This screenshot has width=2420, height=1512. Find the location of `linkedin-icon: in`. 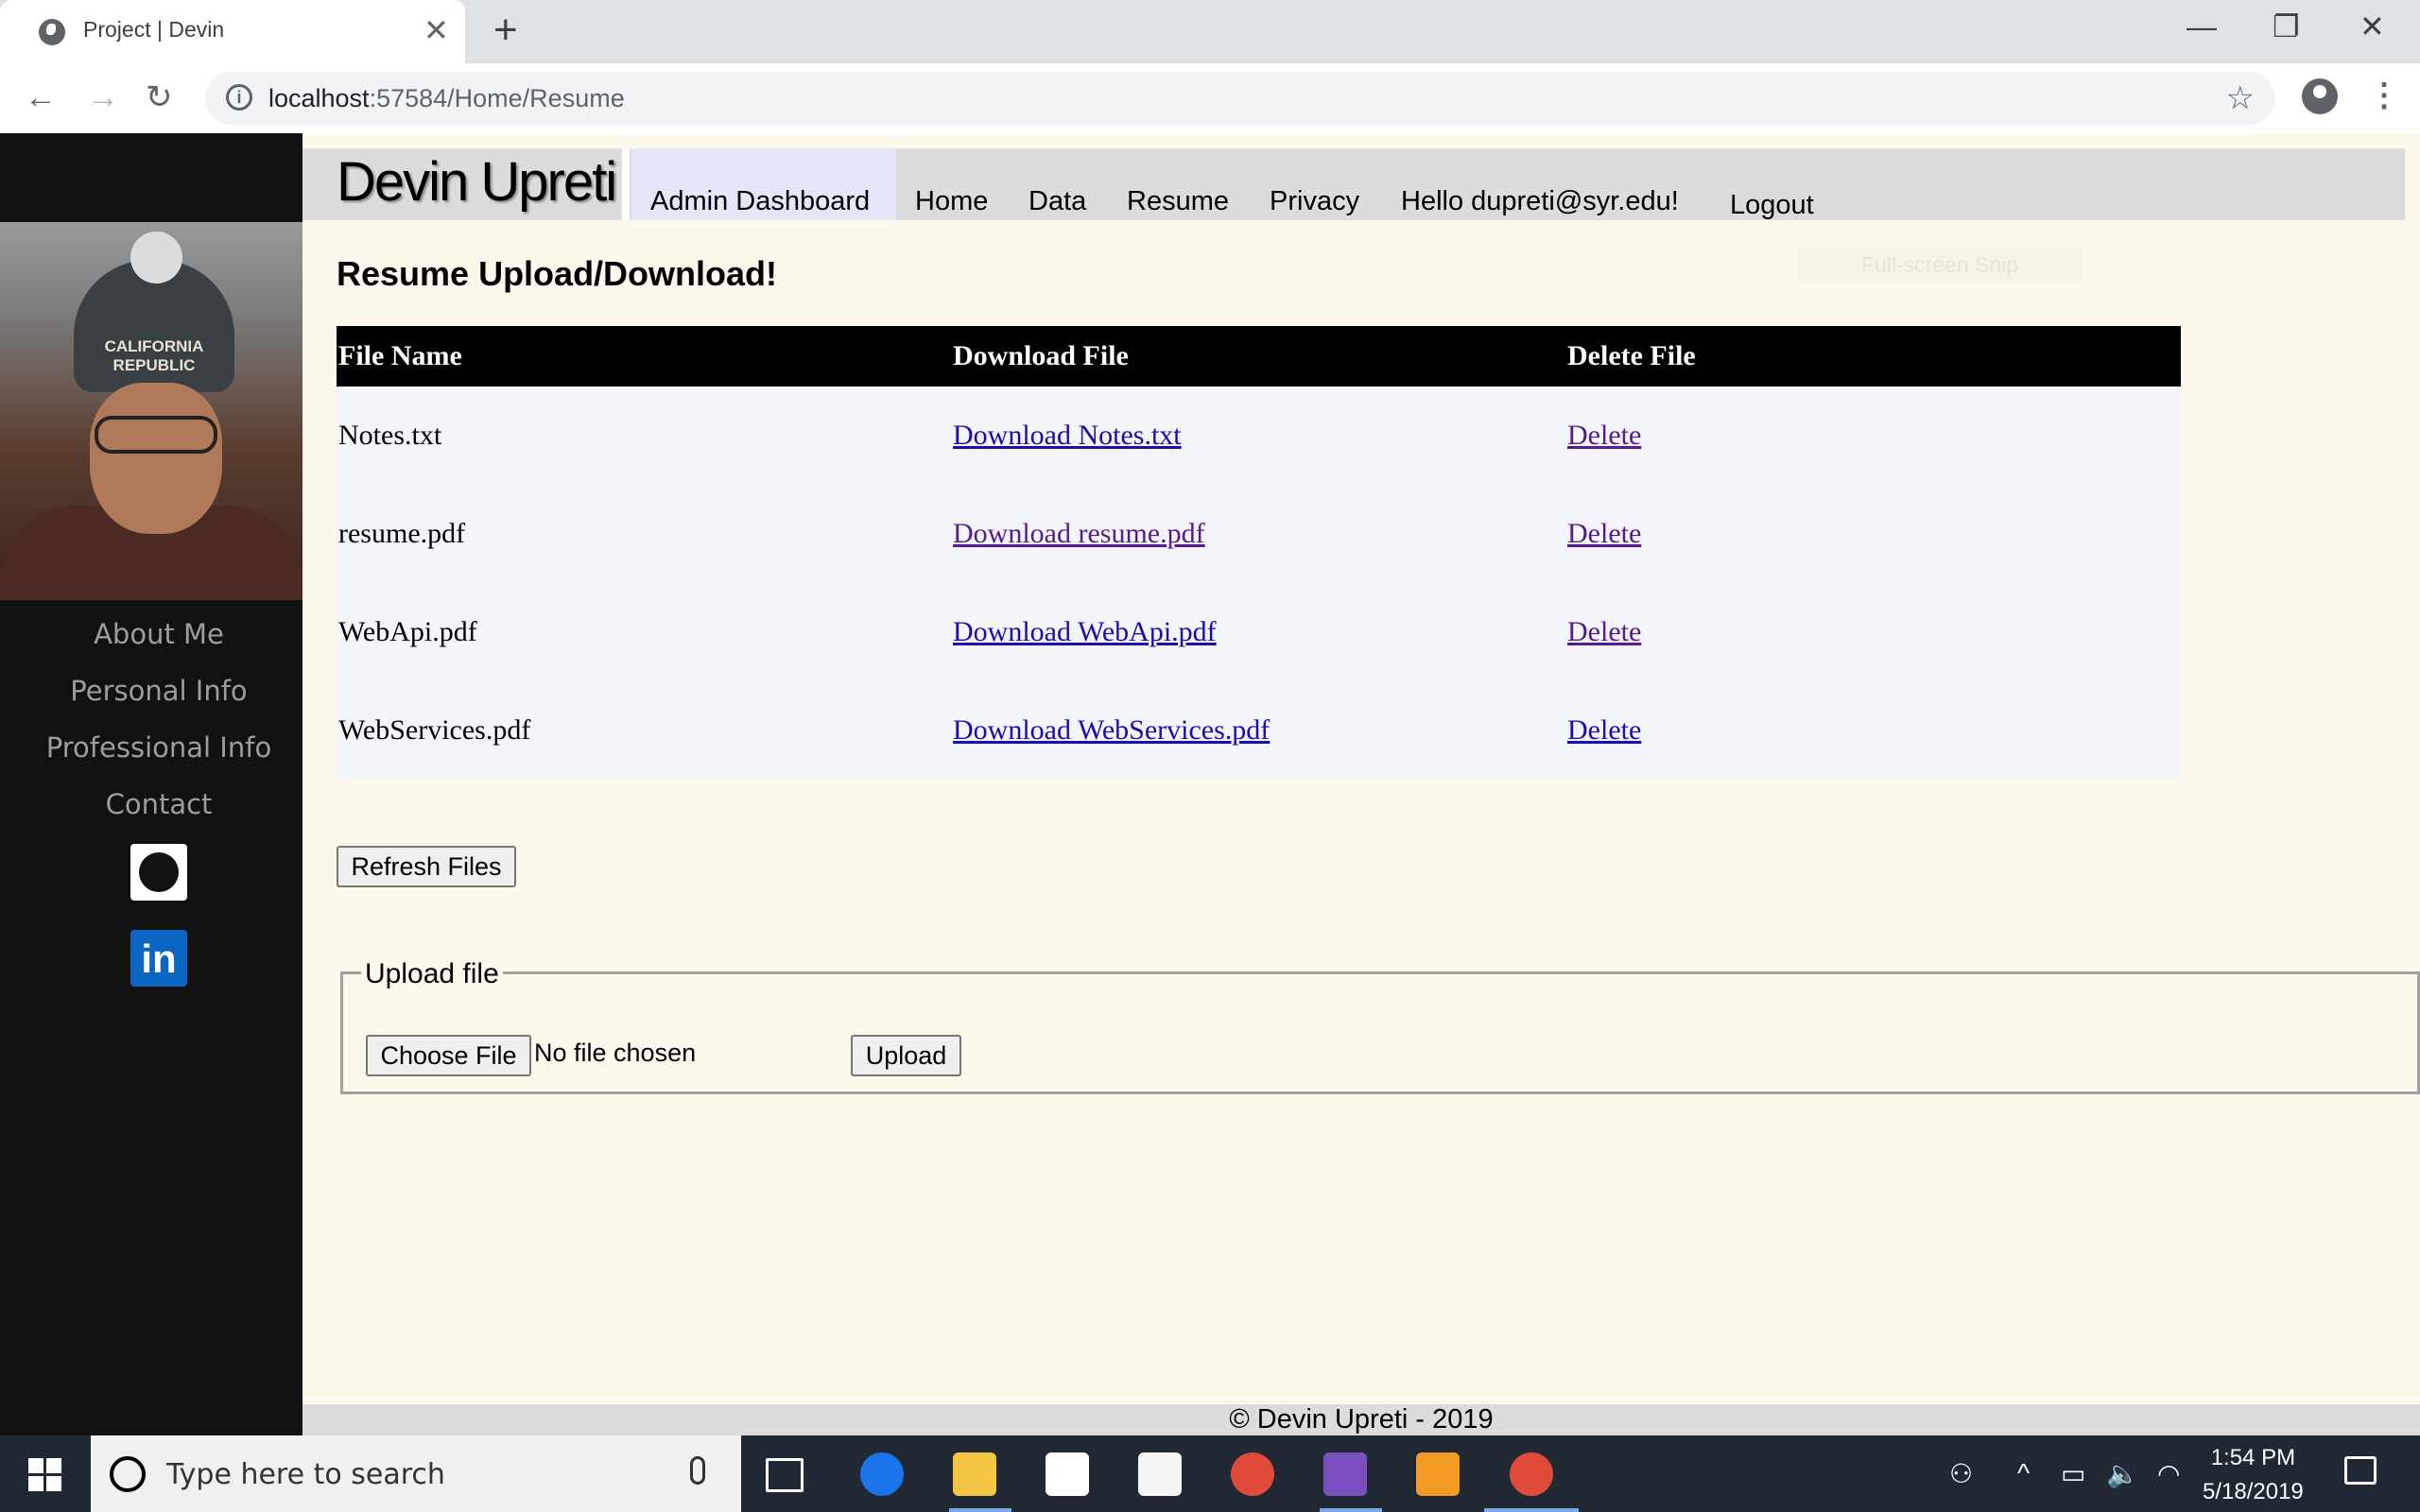

linkedin-icon: in is located at coordinates (158, 958).